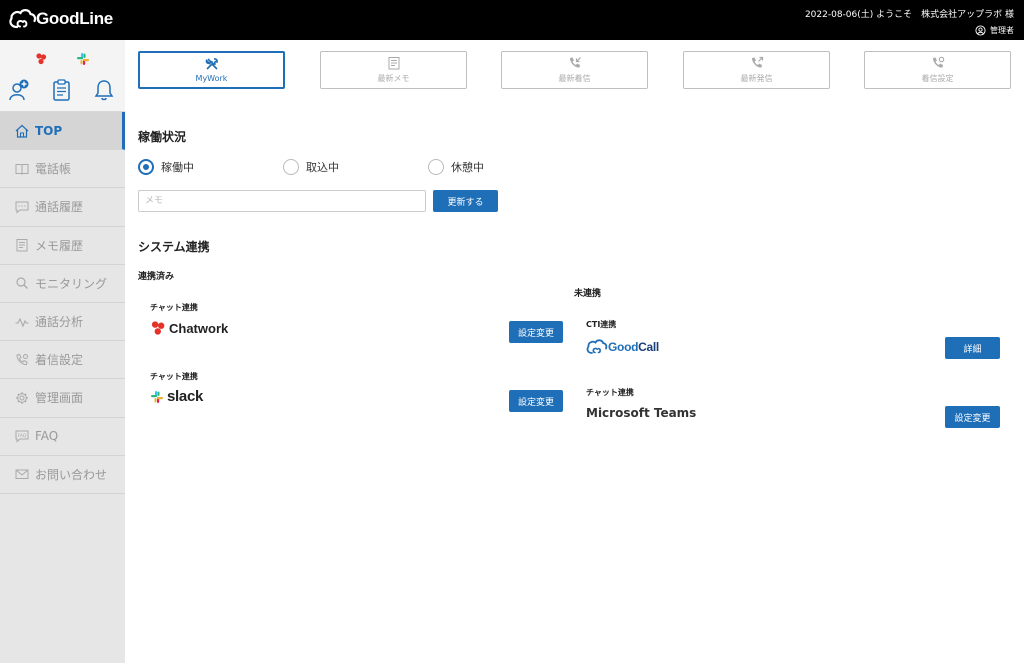  What do you see at coordinates (756, 70) in the screenshot?
I see `tab-latest-outgoing: 最新発信` at bounding box center [756, 70].